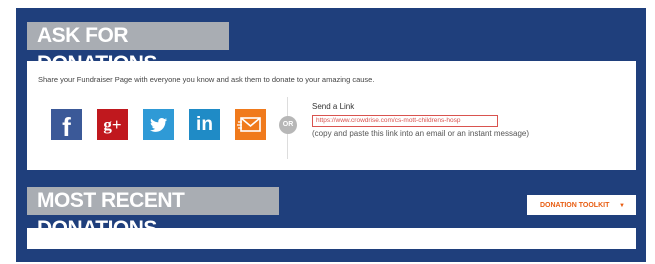 The image size is (655, 264). What do you see at coordinates (66, 125) in the screenshot?
I see `facebook-icon: f` at bounding box center [66, 125].